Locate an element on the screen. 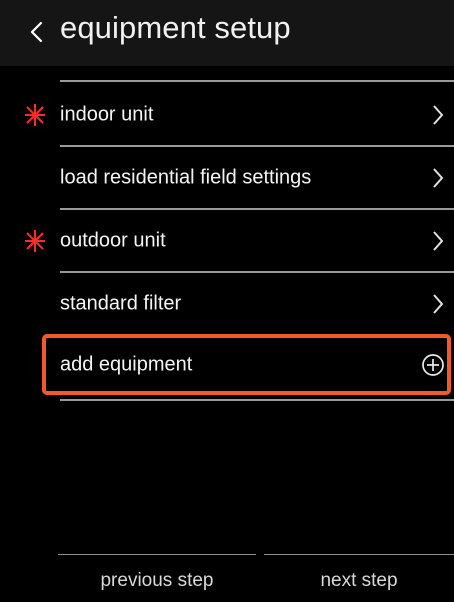 This screenshot has width=454, height=602. equipment-row-load-residential-field-settings: load residential field settings is located at coordinates (227, 178).